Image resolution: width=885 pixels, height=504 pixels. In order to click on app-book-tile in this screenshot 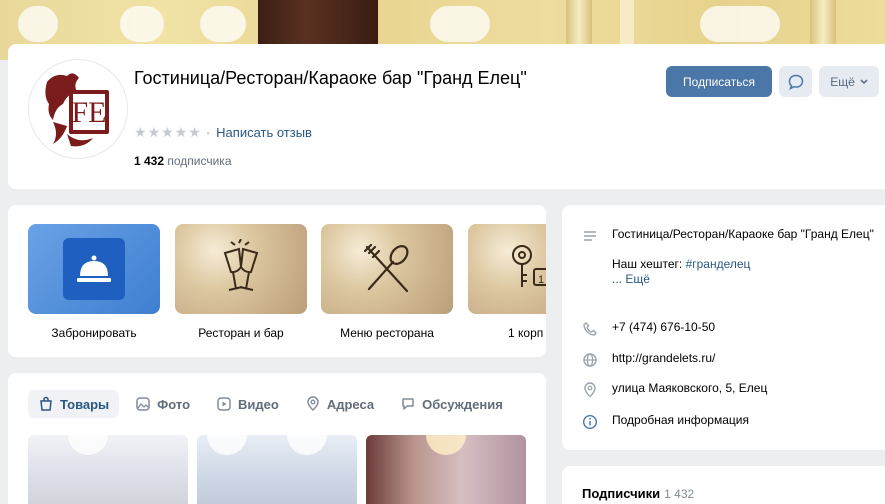, I will do `click(94, 269)`.